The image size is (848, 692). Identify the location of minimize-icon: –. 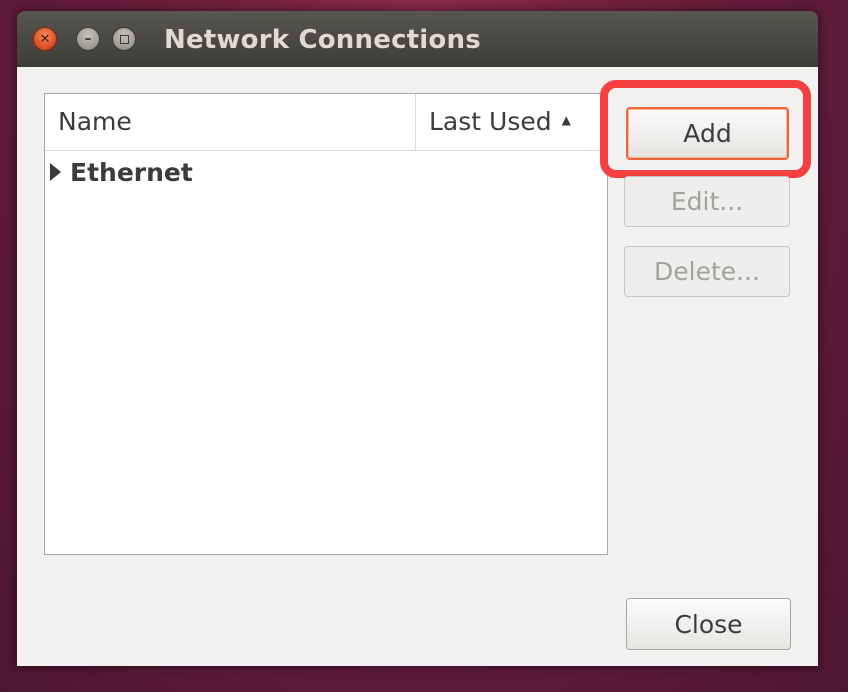
(88, 39).